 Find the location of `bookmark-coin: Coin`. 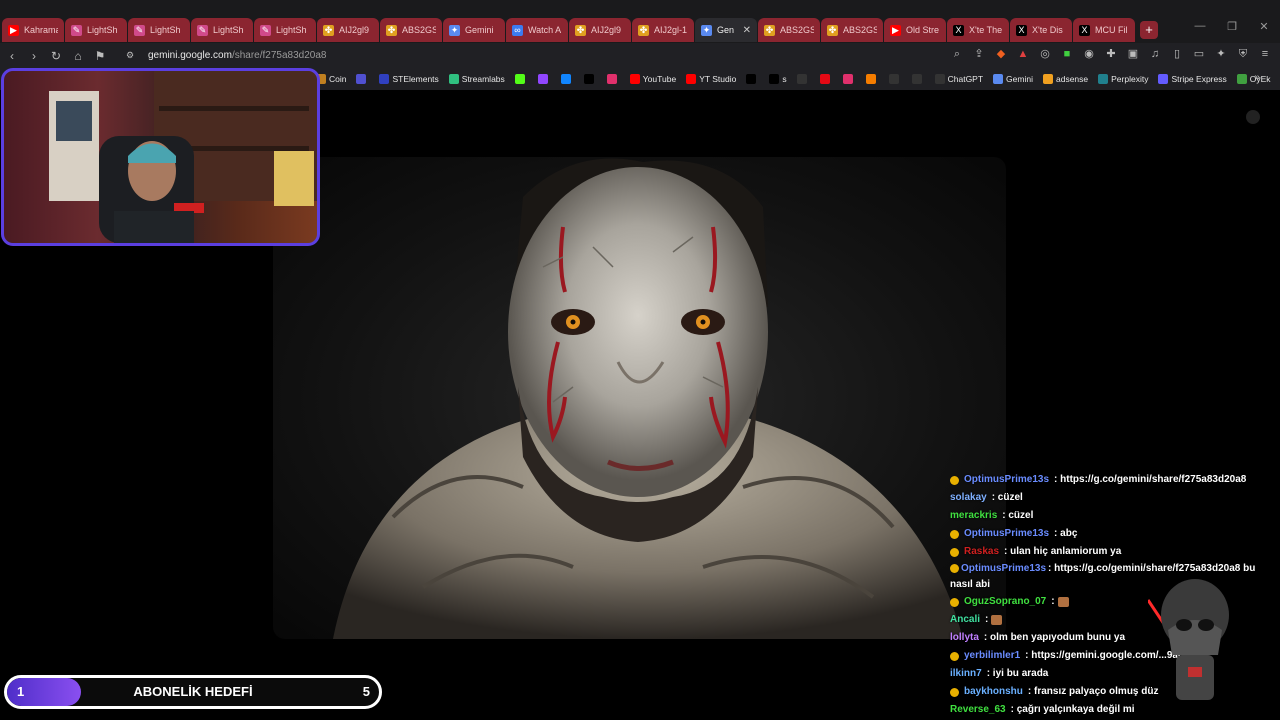

bookmark-coin: Coin is located at coordinates (331, 79).